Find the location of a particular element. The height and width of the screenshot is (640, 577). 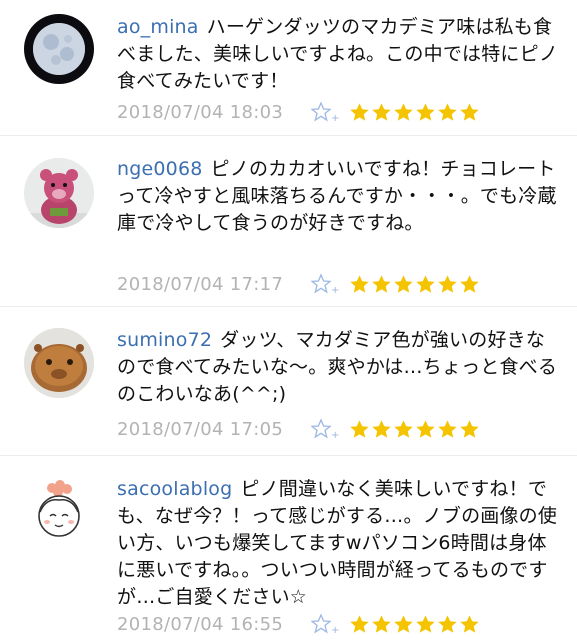

comment-meta: 2018/07/04 17:05 + is located at coordinates (298, 429).